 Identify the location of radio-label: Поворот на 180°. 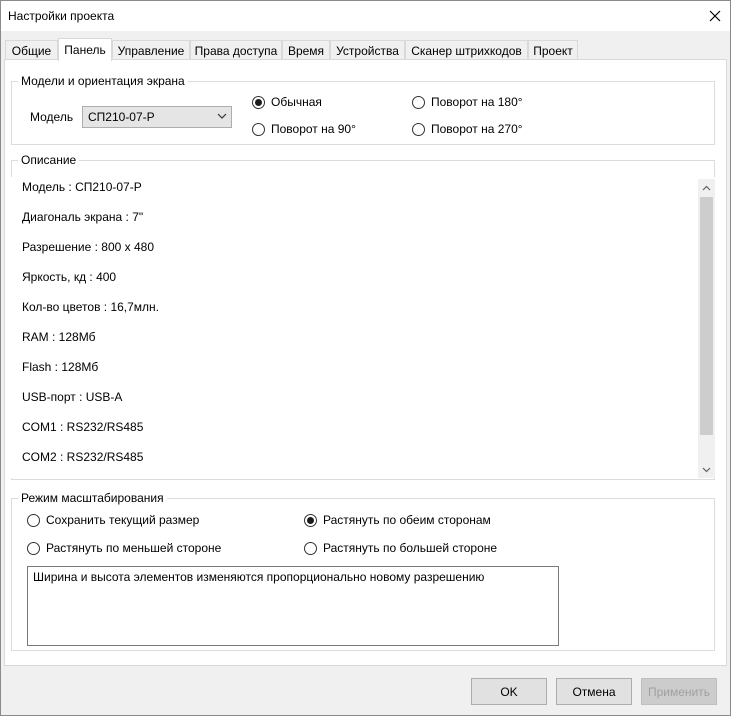
(477, 102).